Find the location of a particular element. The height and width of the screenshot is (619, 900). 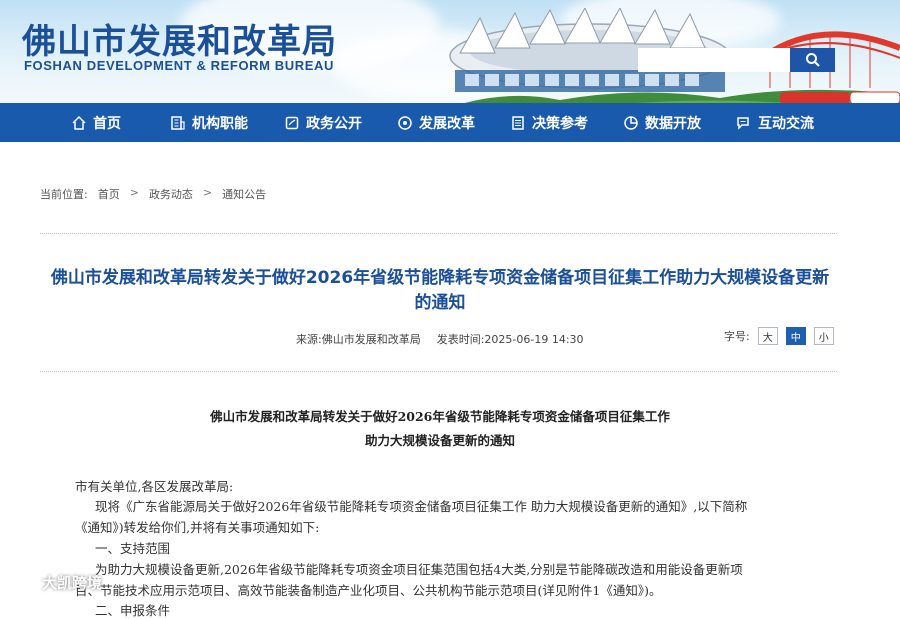

breadcrumb-news-link: 政务动态 is located at coordinates (171, 194).